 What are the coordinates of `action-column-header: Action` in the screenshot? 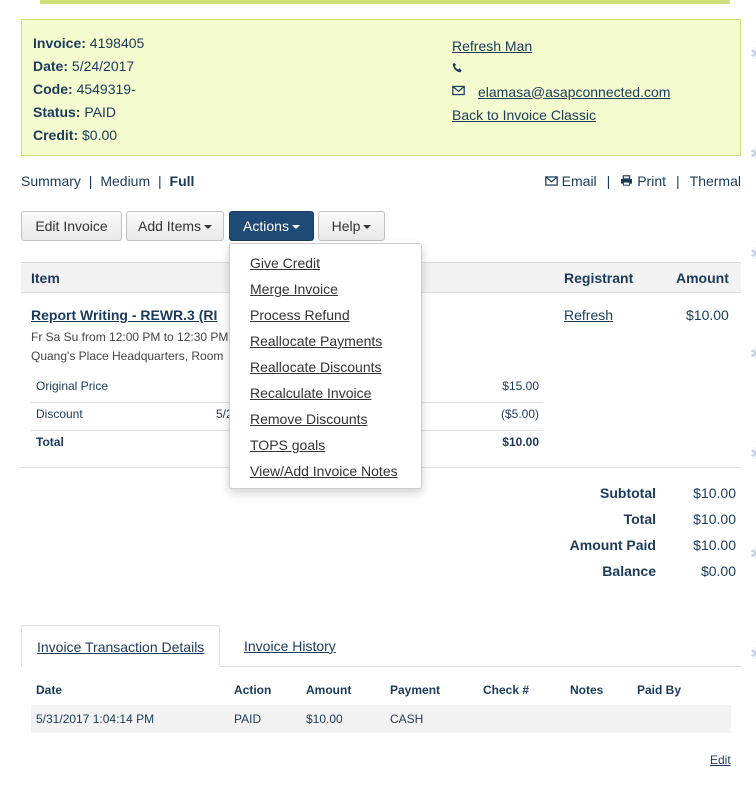 It's located at (253, 690).